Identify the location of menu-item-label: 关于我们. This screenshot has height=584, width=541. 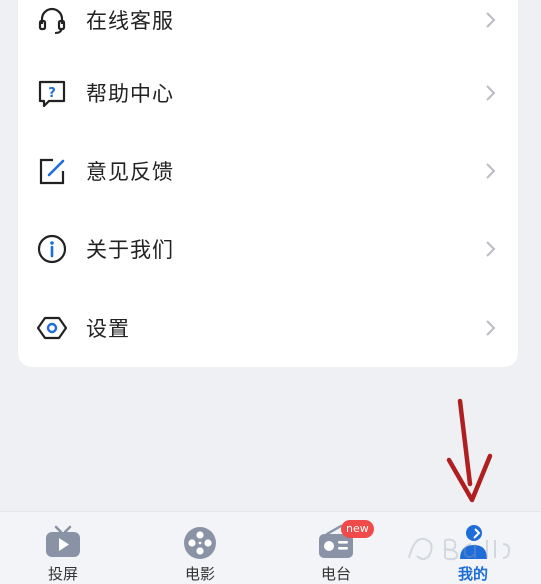
(130, 249).